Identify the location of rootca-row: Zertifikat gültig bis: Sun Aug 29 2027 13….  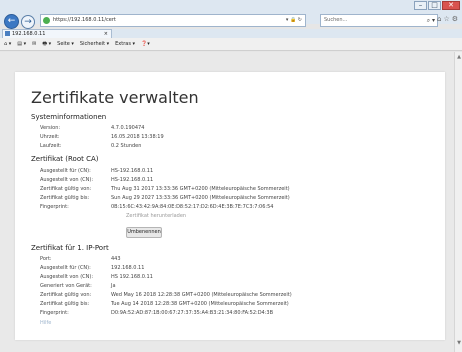
(165, 198).